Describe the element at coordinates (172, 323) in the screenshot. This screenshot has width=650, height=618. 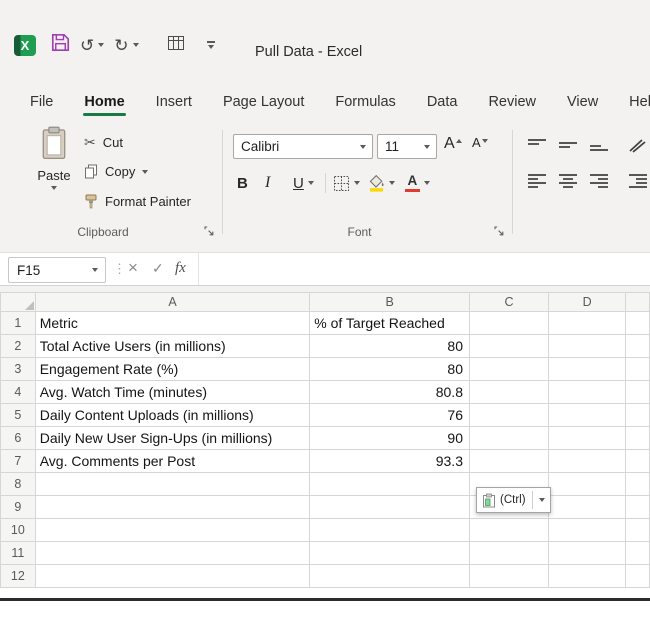
I see `cell-A1: Metric` at that location.